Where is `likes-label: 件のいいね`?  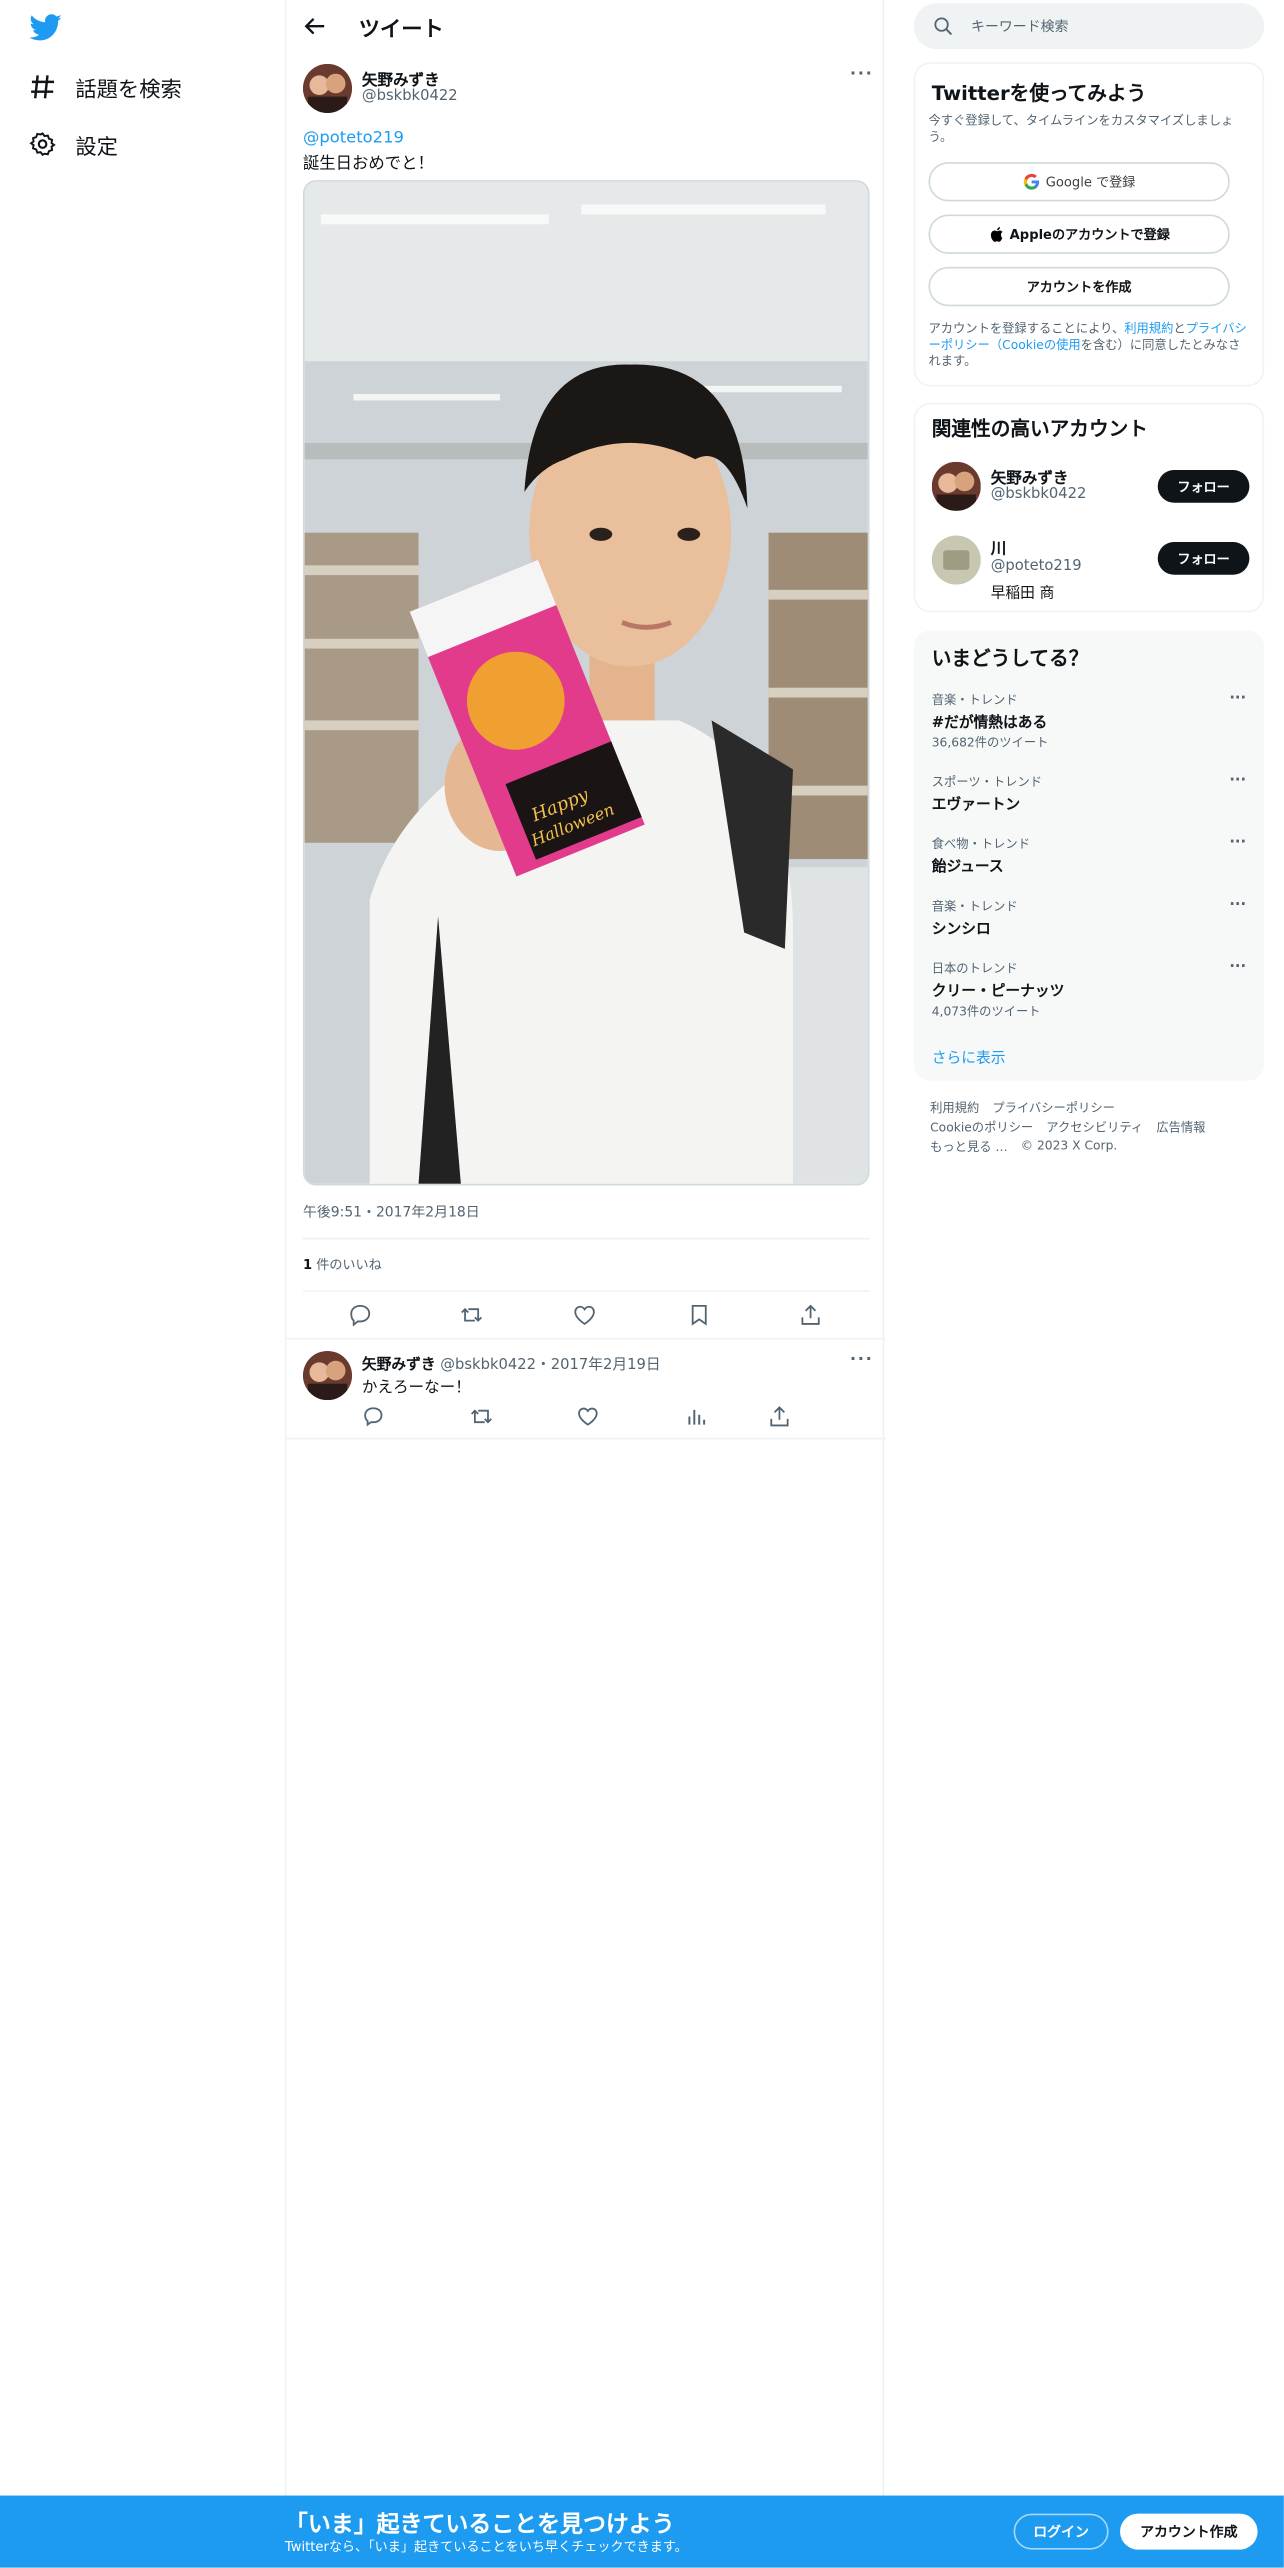
likes-label: 件のいいね is located at coordinates (347, 1265).